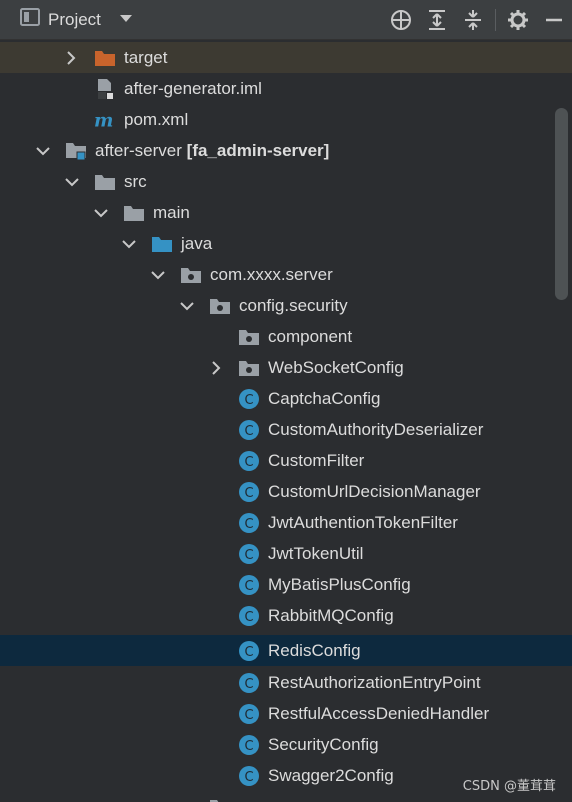  Describe the element at coordinates (561, 204) in the screenshot. I see `scrollbar-thumb` at that location.